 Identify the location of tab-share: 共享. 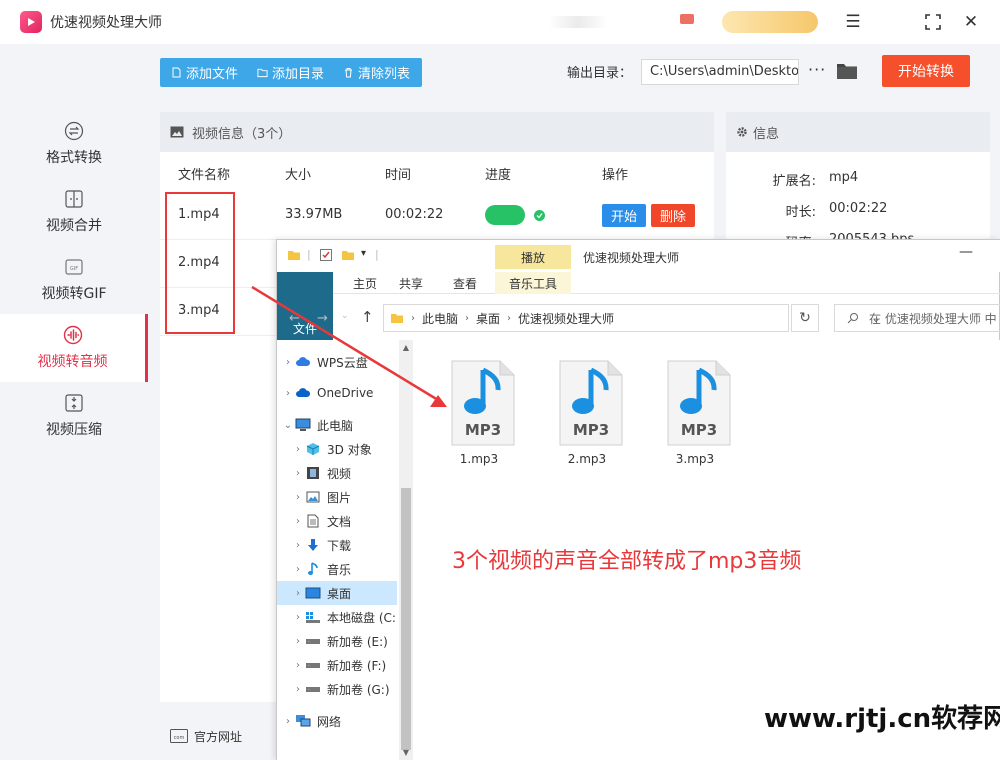
(411, 283).